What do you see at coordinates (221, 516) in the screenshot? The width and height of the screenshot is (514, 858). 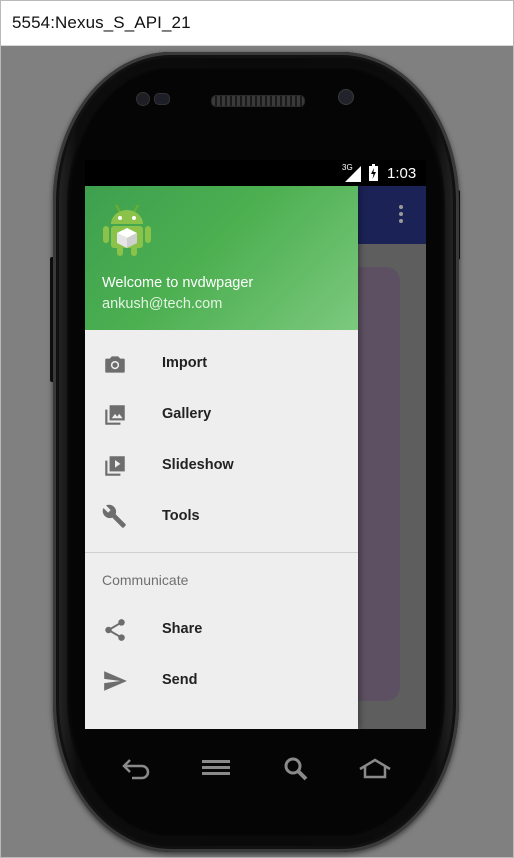 I see `menu-item-tools: Tools` at bounding box center [221, 516].